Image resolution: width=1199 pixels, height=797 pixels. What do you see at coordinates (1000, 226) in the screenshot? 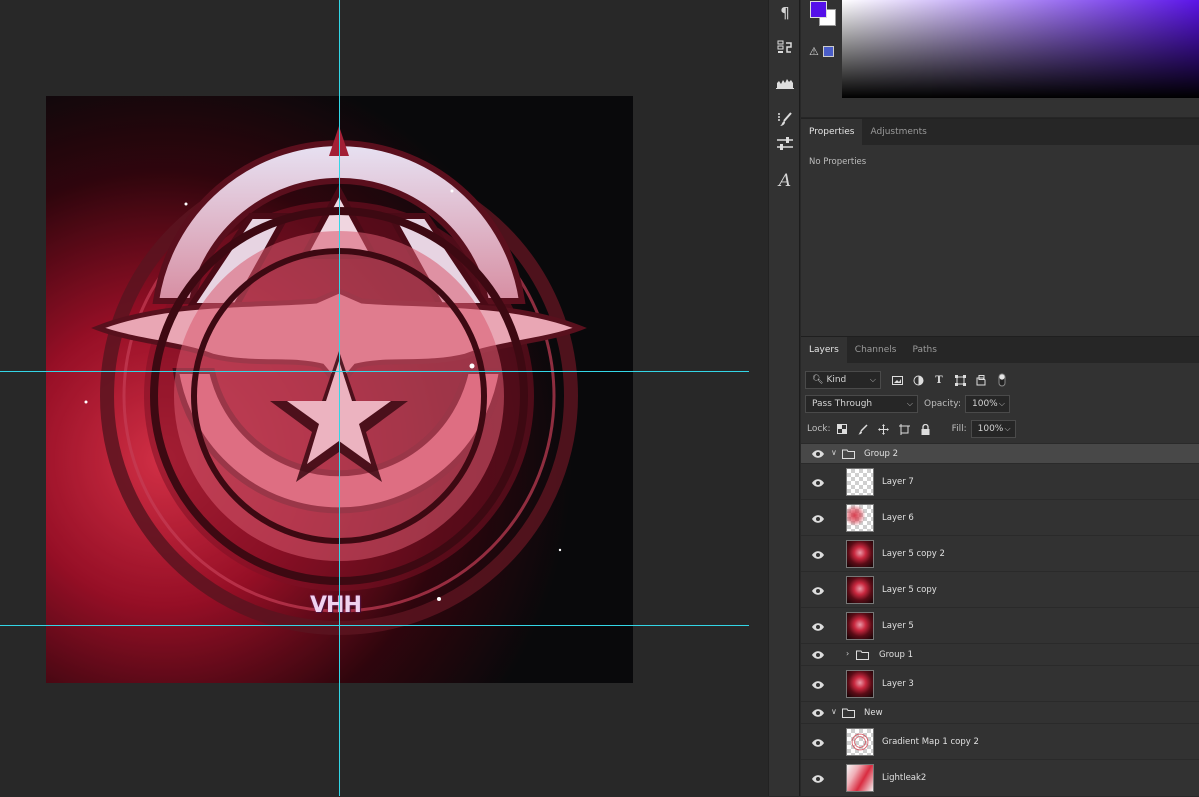
I see `properties-panel: Properties Adjustments No Properties` at bounding box center [1000, 226].